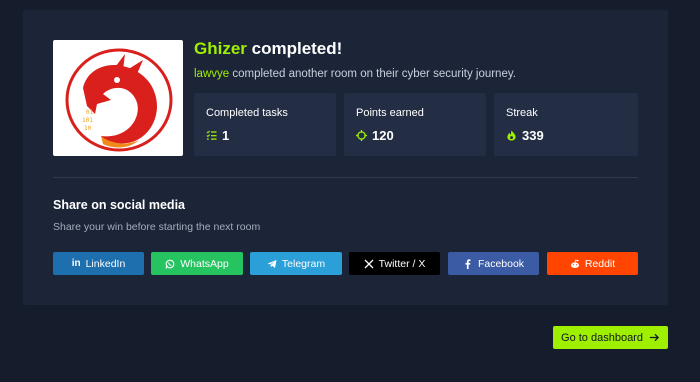 The height and width of the screenshot is (382, 700). What do you see at coordinates (204, 263) in the screenshot?
I see `button-label: WhatsApp` at bounding box center [204, 263].